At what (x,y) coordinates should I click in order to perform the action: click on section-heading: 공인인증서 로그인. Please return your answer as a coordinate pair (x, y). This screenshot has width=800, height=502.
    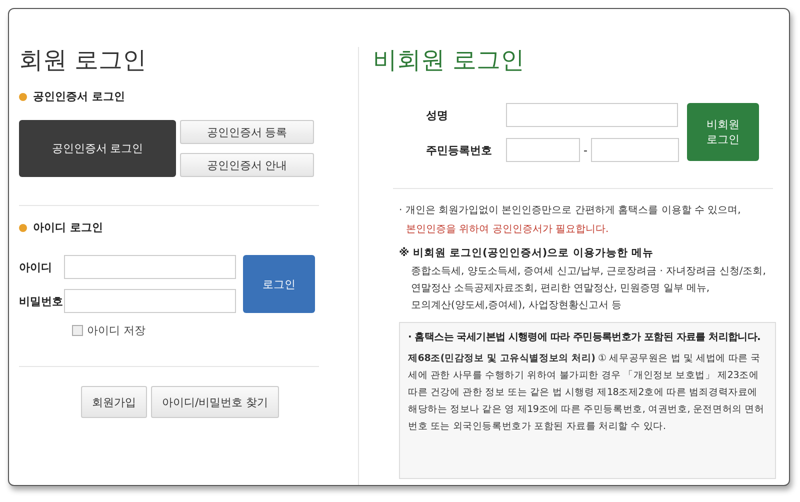
    Looking at the image, I should click on (79, 96).